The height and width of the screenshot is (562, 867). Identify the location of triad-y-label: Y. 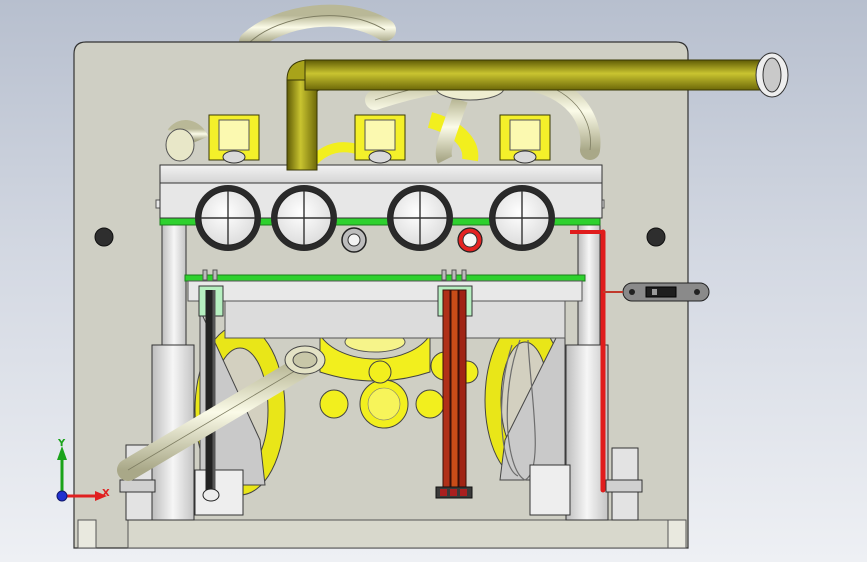
(62, 443).